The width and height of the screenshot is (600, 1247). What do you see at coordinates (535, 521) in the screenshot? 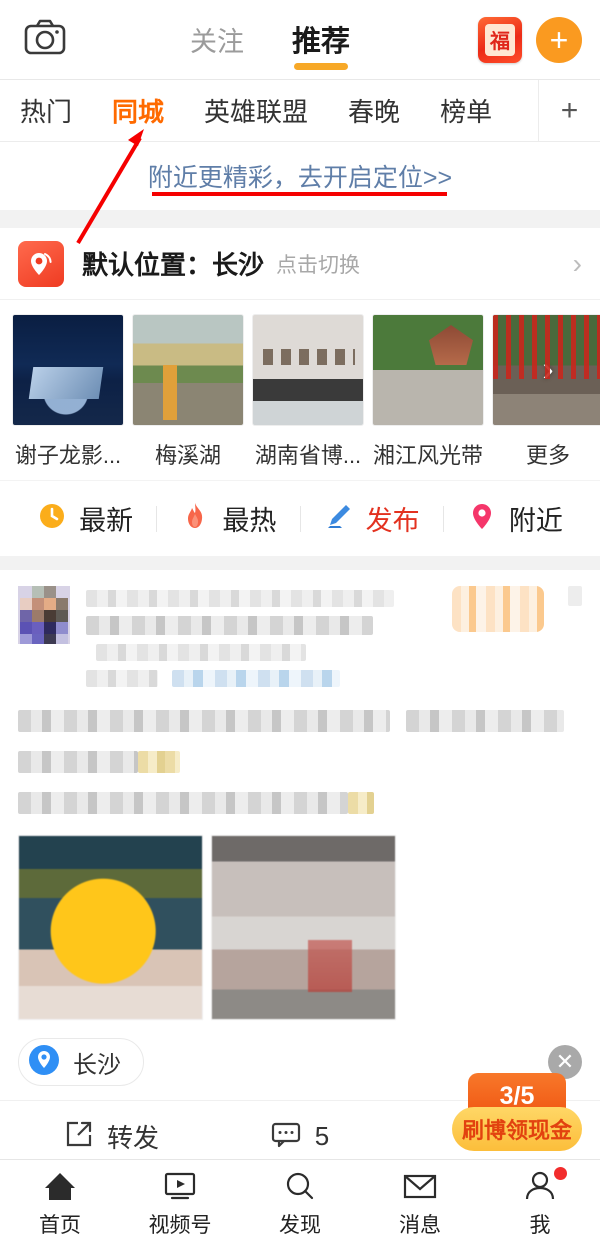
I see `filter-label: 附近` at bounding box center [535, 521].